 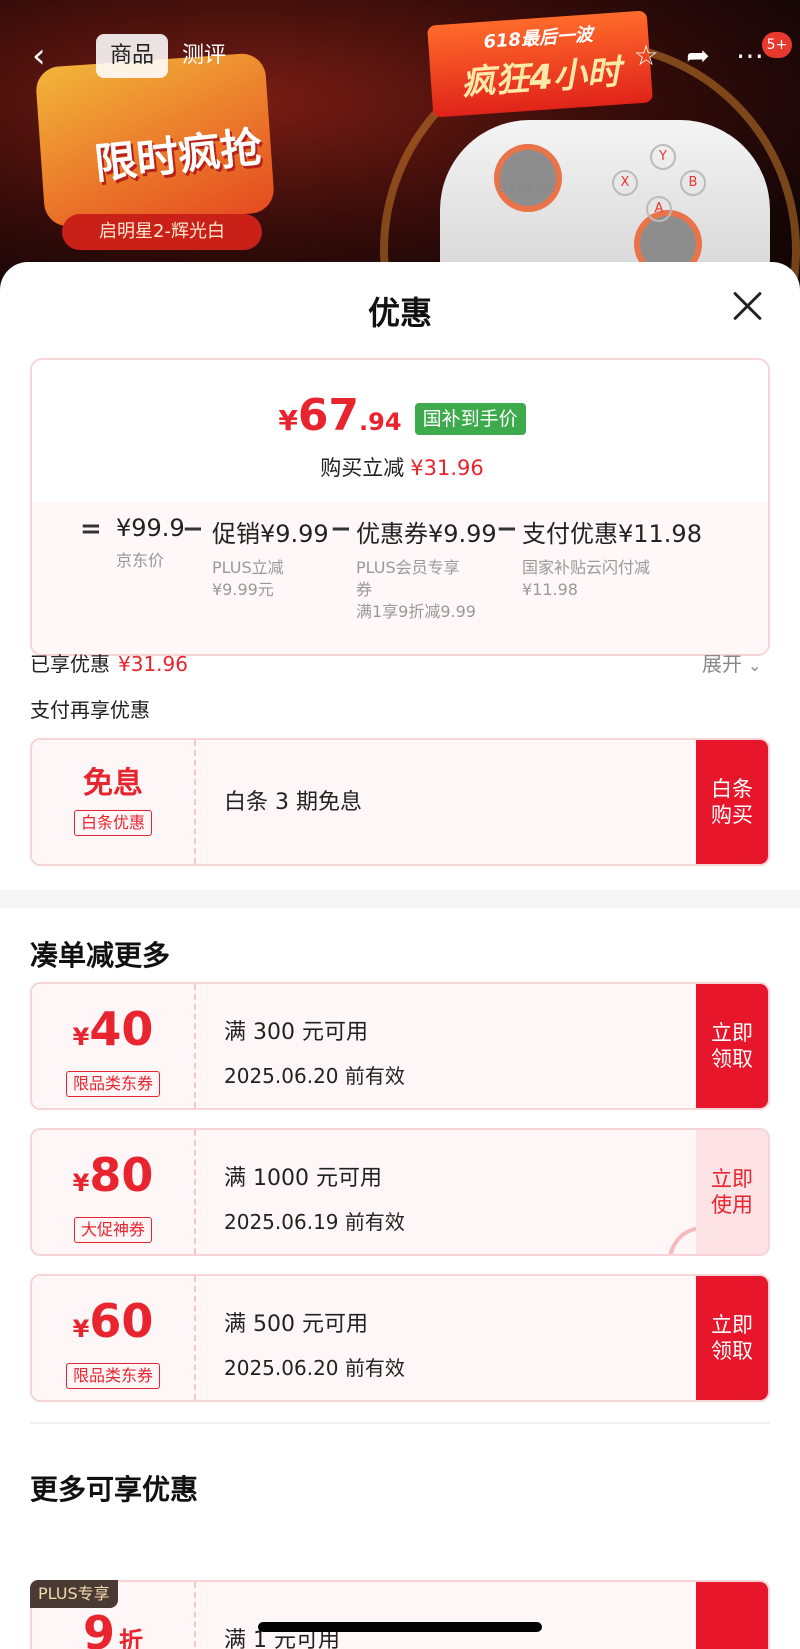 I want to click on term-desc-line: ¥9.99元, so click(x=243, y=589).